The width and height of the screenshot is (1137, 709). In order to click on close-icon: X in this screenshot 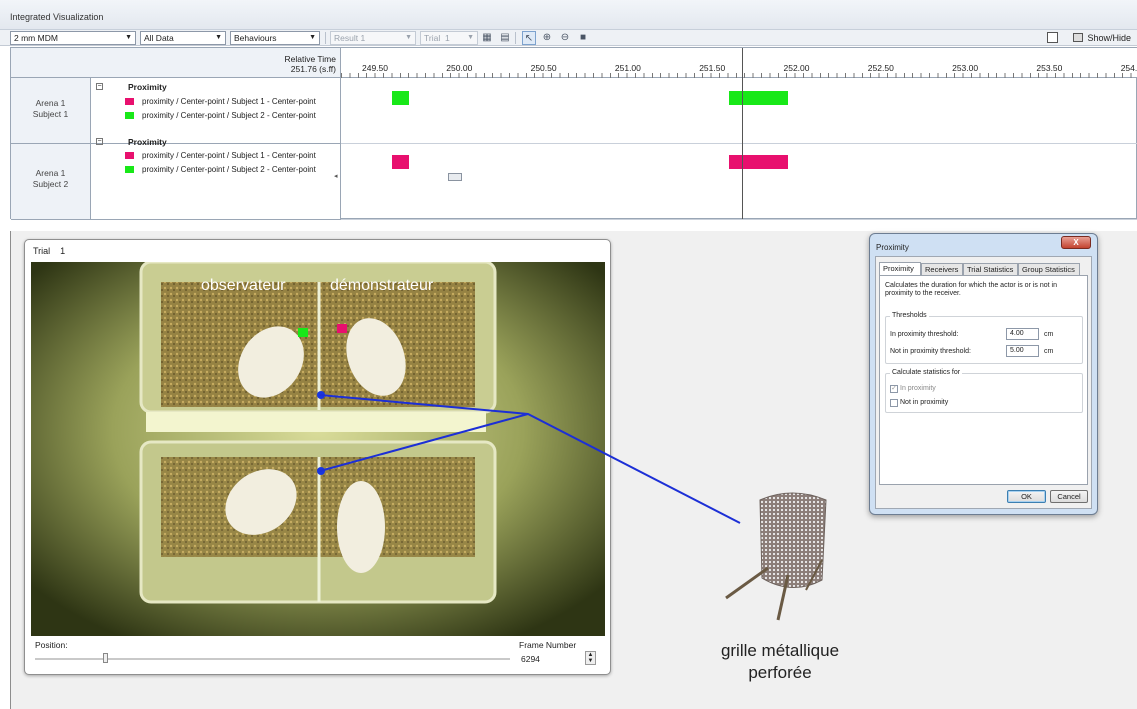, I will do `click(1076, 242)`.